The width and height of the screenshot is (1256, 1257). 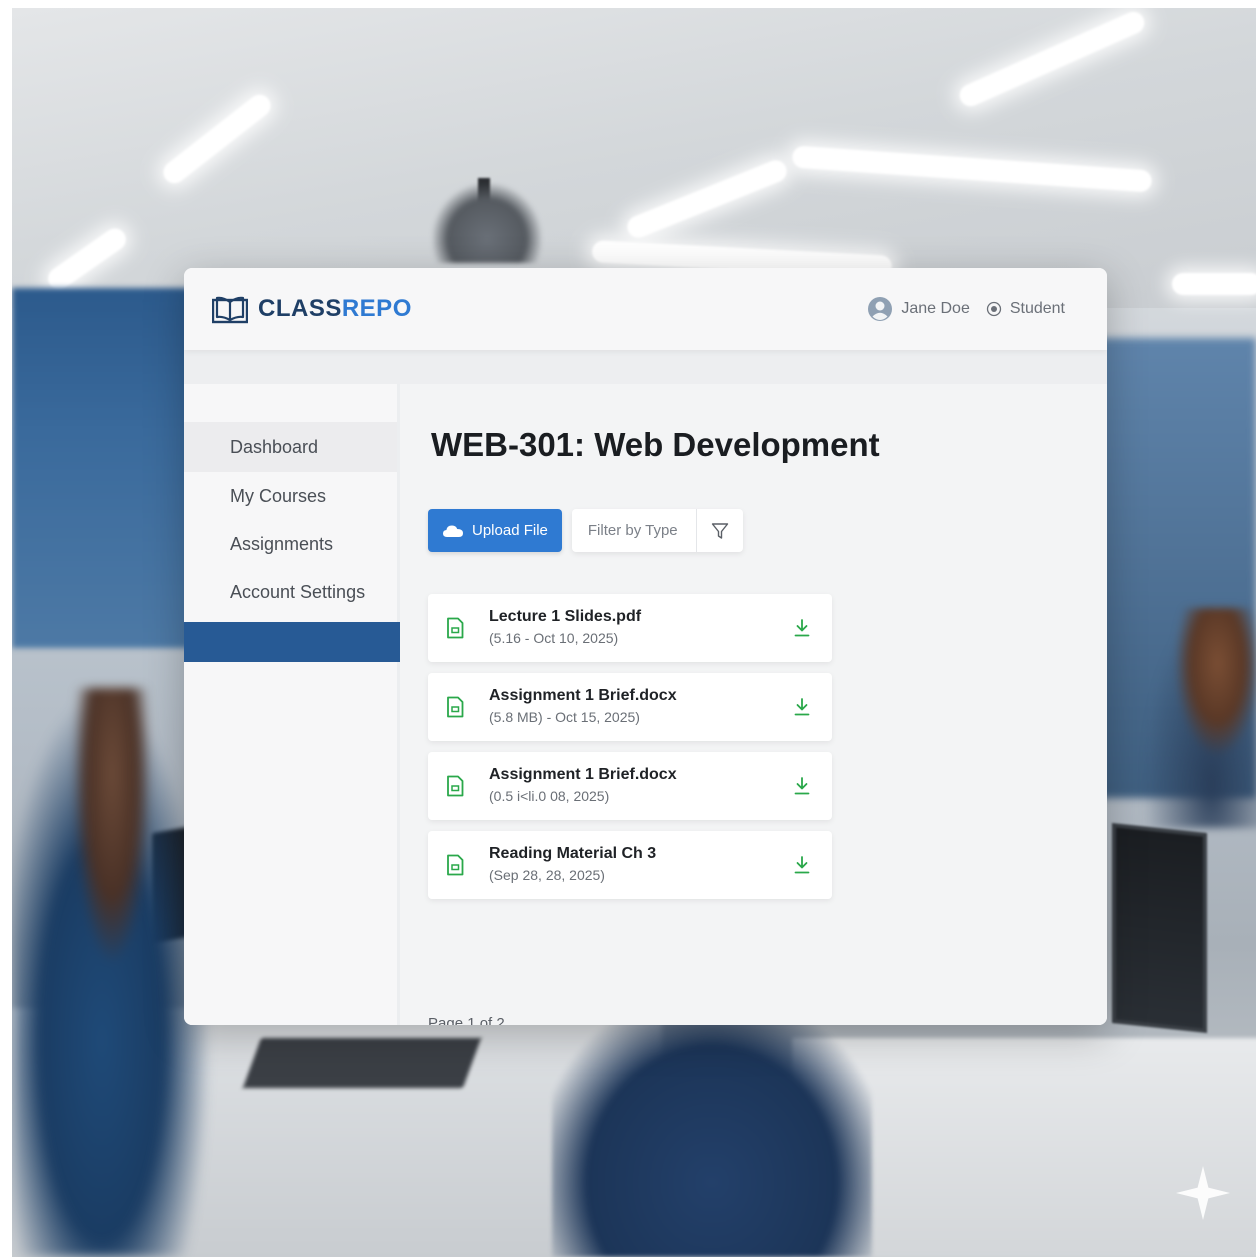 I want to click on brand-name-part1: CLASS, so click(x=300, y=308).